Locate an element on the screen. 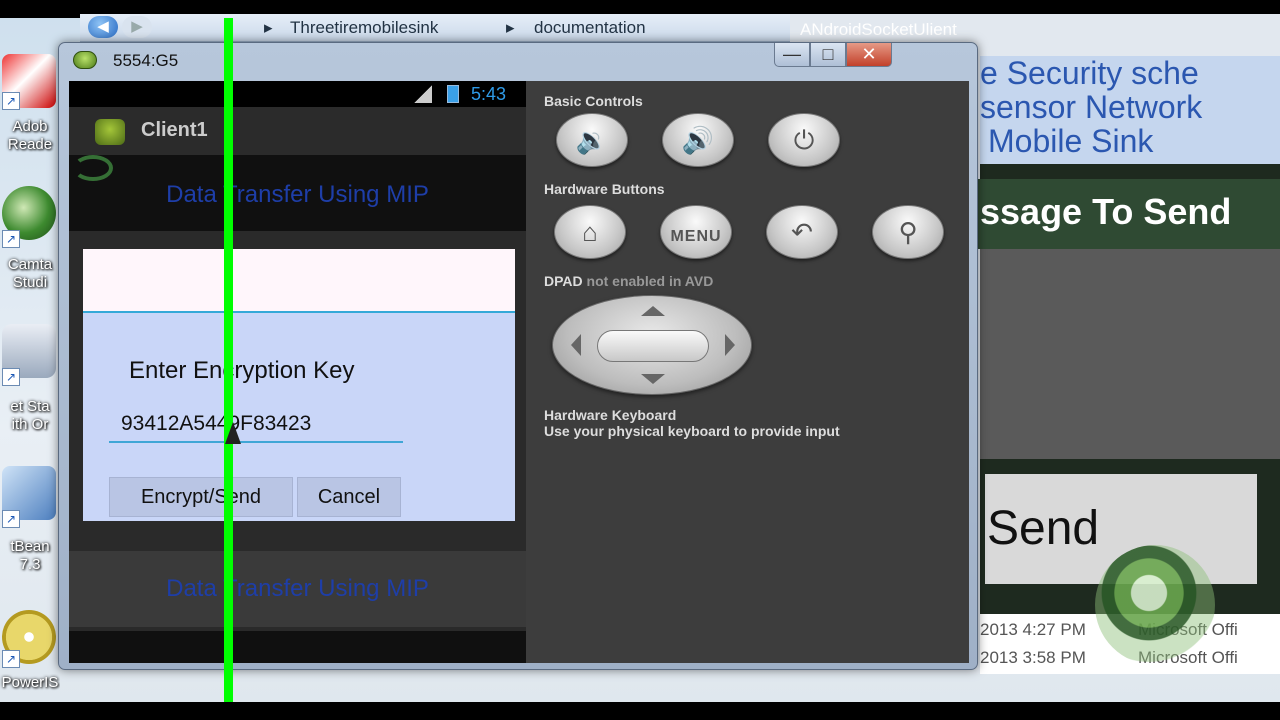 The width and height of the screenshot is (1280, 720). video-overlay-green-line is located at coordinates (228, 360).